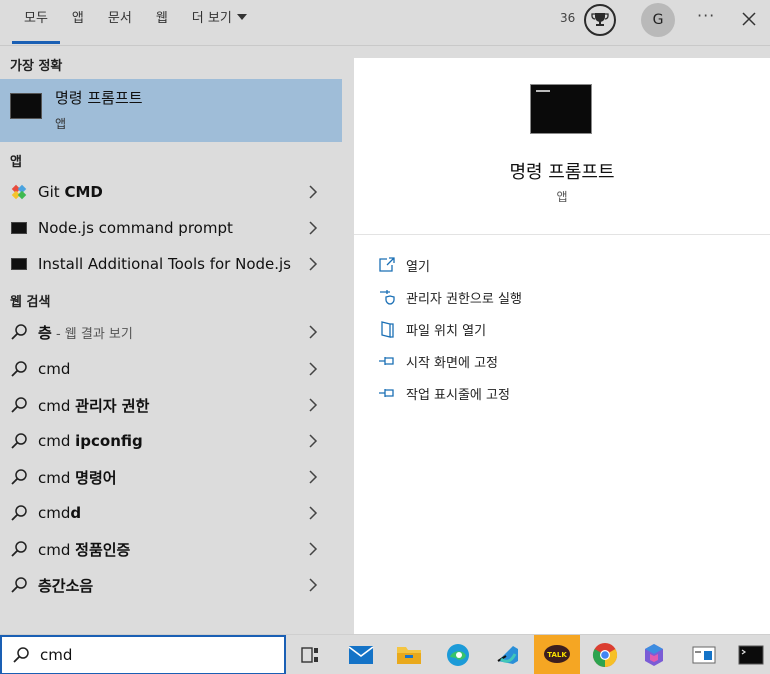 The image size is (770, 674). Describe the element at coordinates (66, 585) in the screenshot. I see `web-result-completion: 층간소음` at that location.